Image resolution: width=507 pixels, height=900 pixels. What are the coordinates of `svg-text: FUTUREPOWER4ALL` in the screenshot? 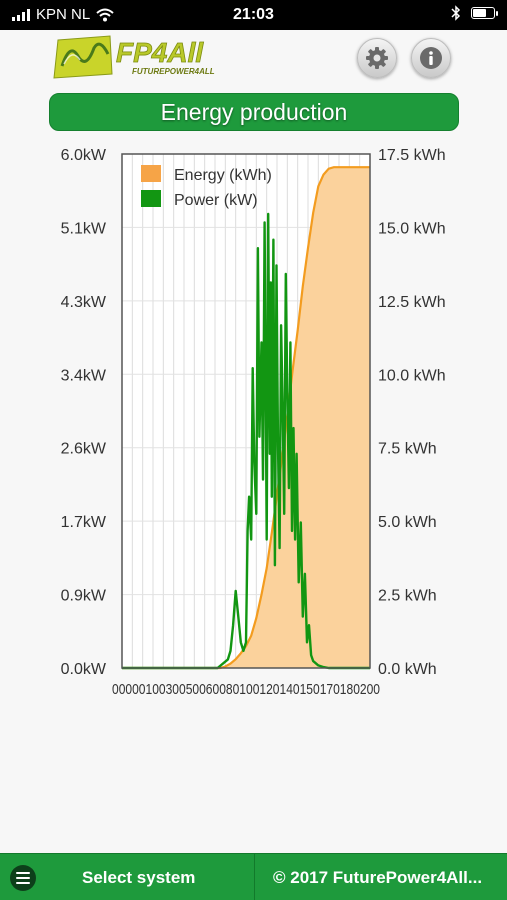 It's located at (173, 71).